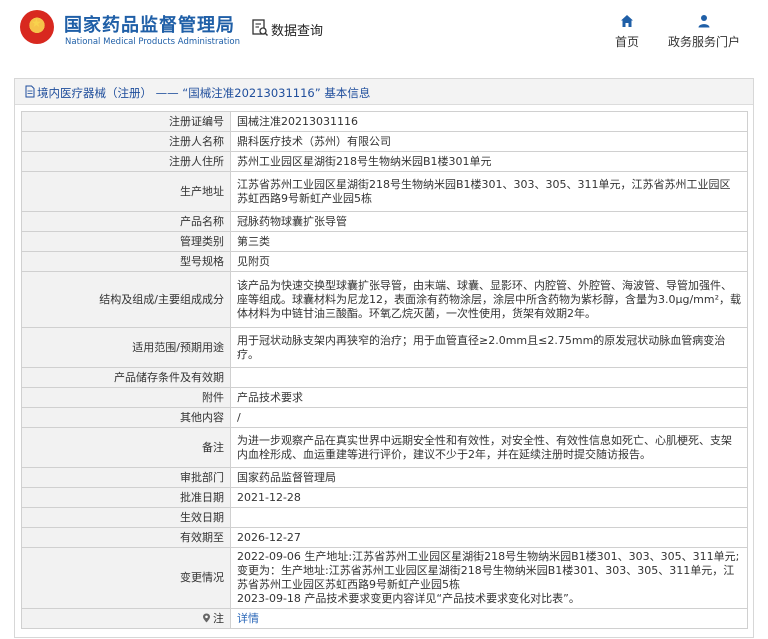  I want to click on row-value: 第三类, so click(489, 241).